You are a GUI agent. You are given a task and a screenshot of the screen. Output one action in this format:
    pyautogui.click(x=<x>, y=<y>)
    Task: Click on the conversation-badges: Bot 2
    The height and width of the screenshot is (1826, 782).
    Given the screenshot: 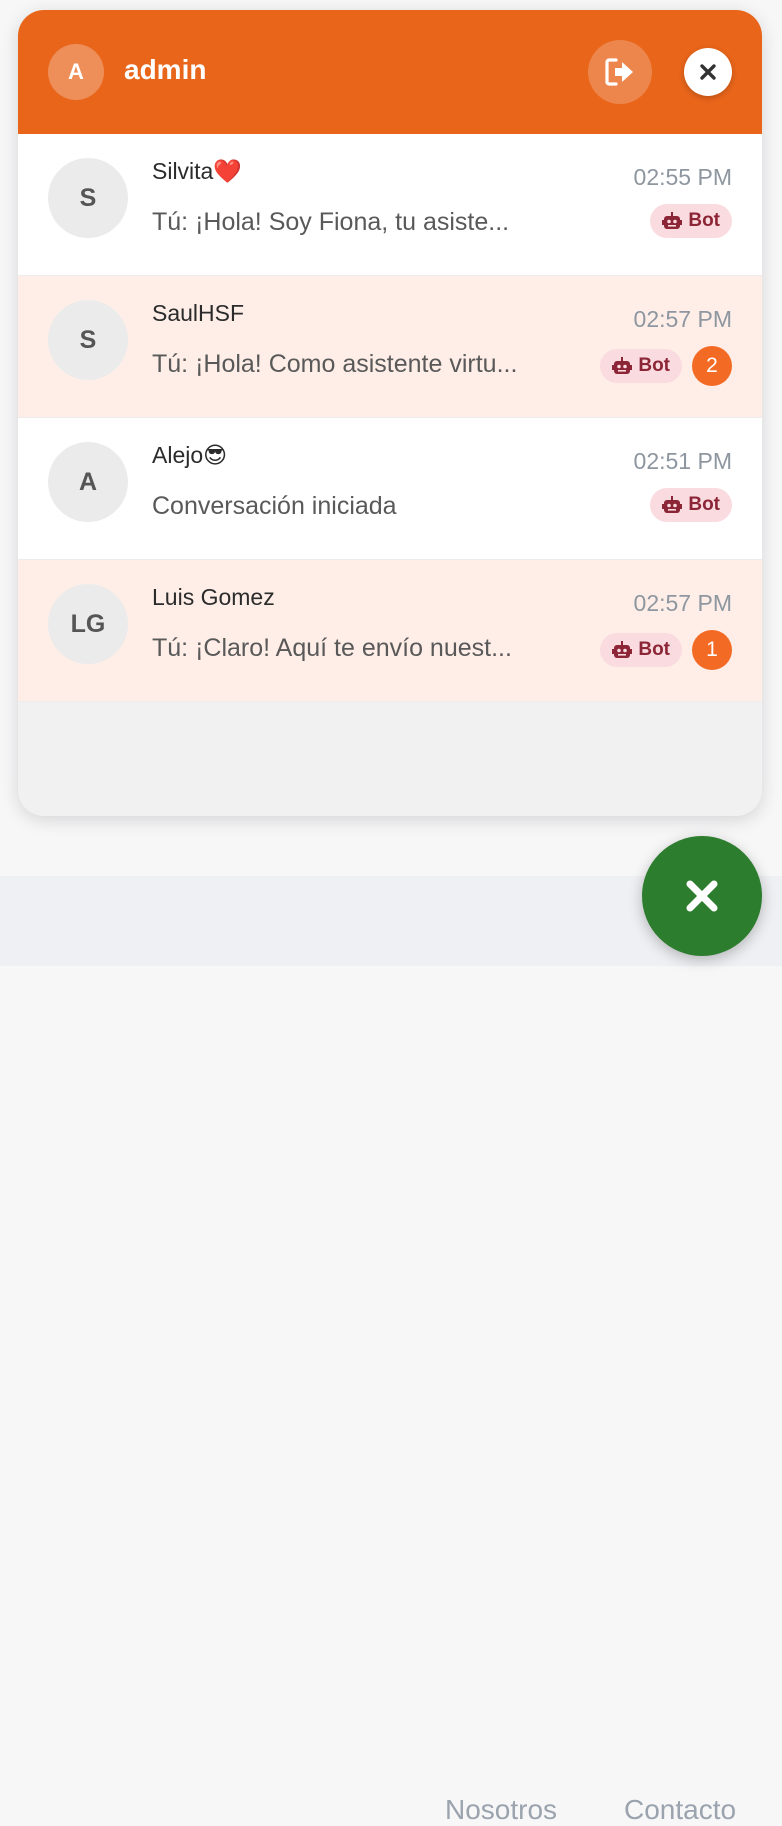 What is the action you would take?
    pyautogui.click(x=666, y=366)
    